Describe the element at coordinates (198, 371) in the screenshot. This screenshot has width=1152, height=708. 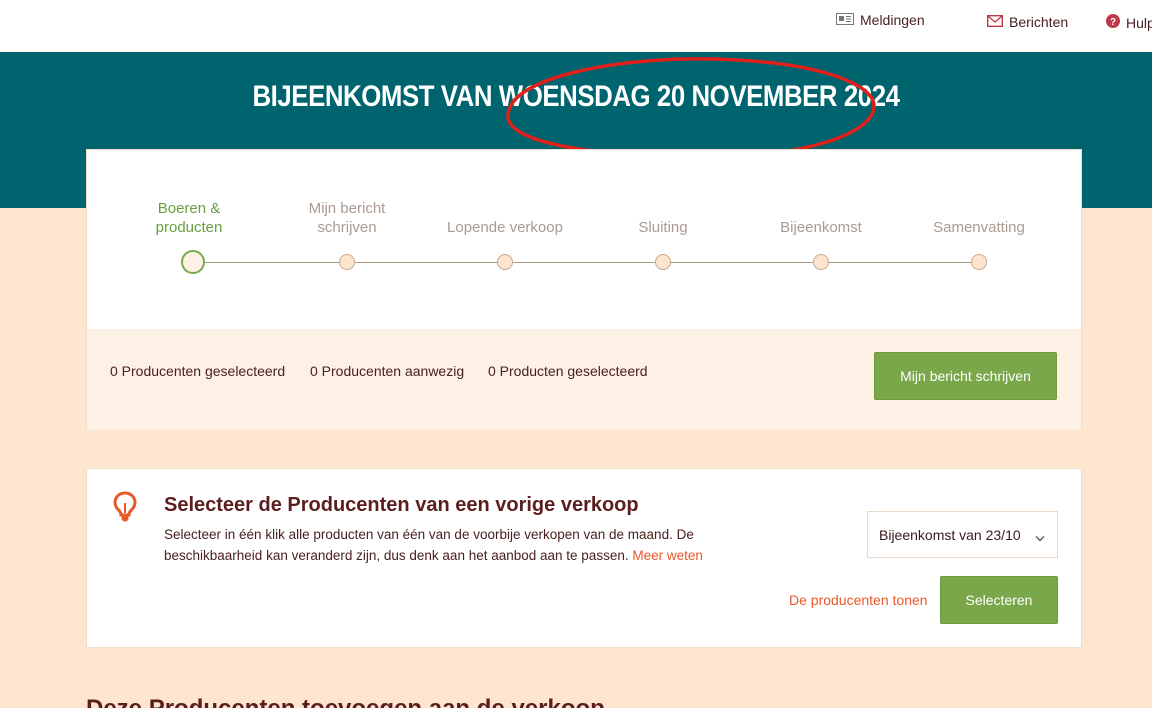
I see `stat-producers-selected: 0 Producenten geselecteerd` at that location.